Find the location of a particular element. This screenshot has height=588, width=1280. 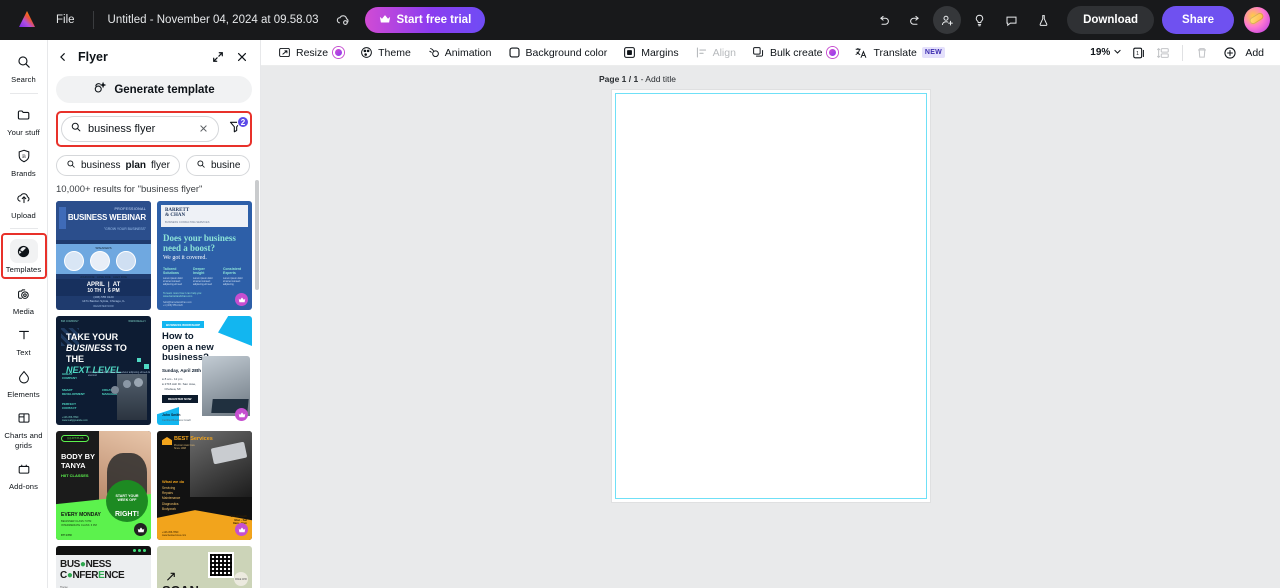

margins-button: Margins is located at coordinates (650, 53).